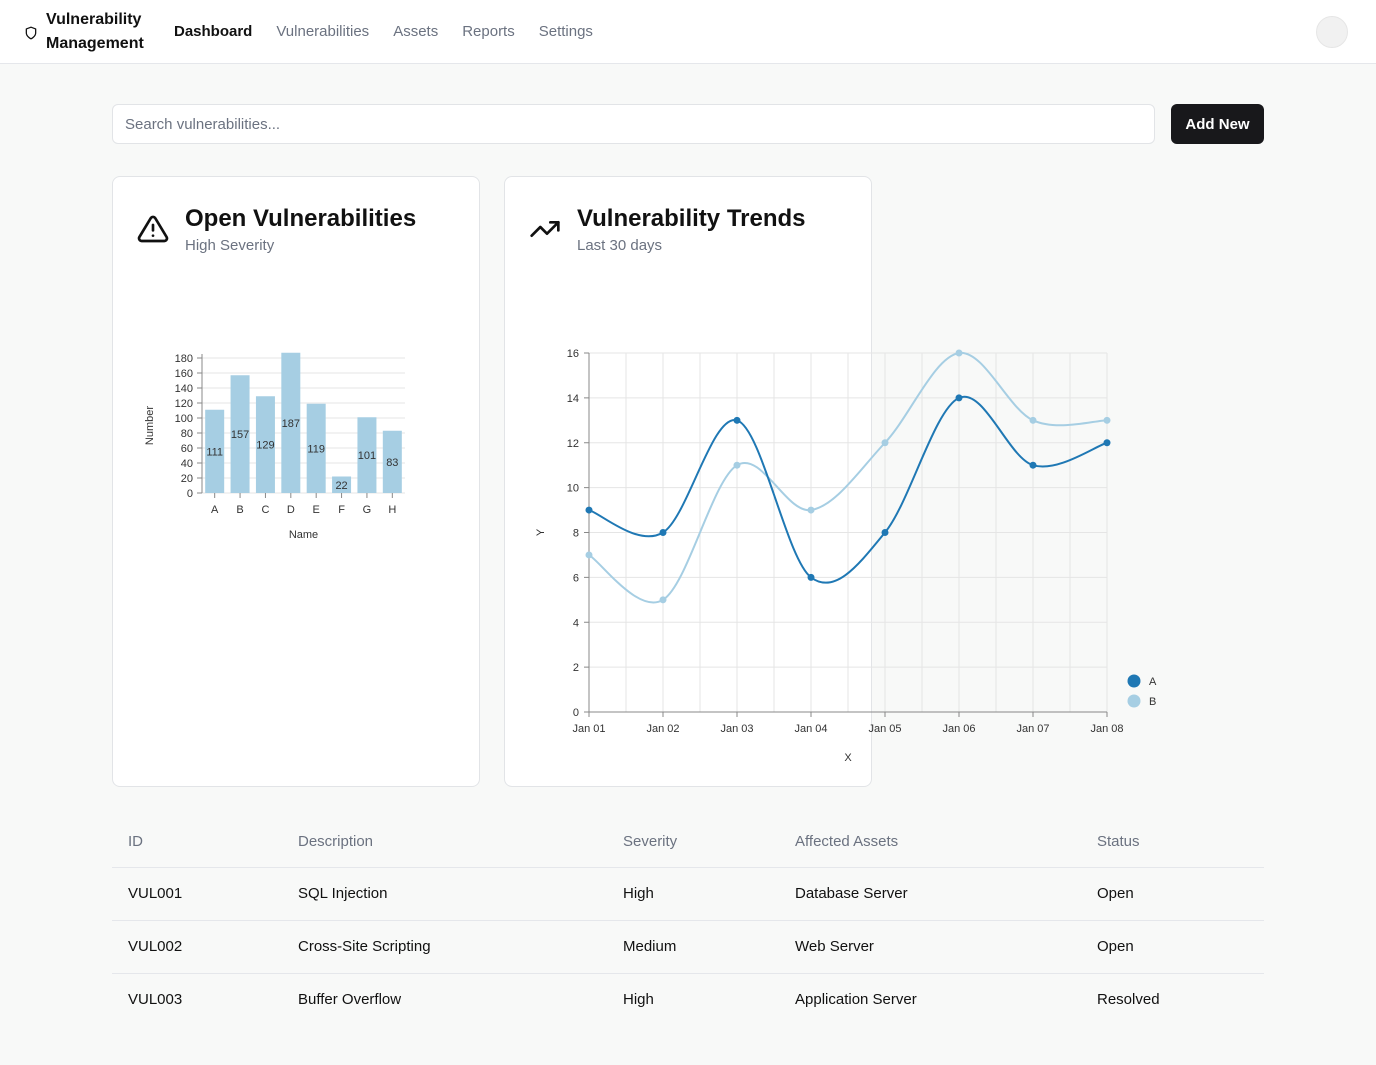 Image resolution: width=1376 pixels, height=1065 pixels. I want to click on y-tick-label: 12, so click(573, 444).